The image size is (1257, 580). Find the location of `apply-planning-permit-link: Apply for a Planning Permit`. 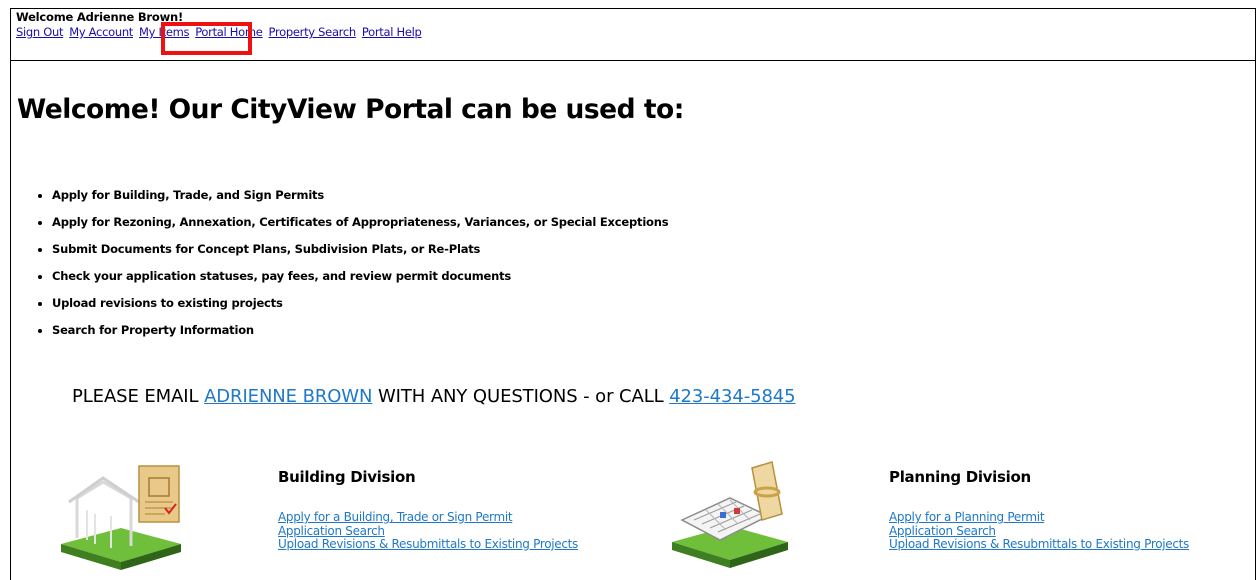

apply-planning-permit-link: Apply for a Planning Permit is located at coordinates (1039, 517).